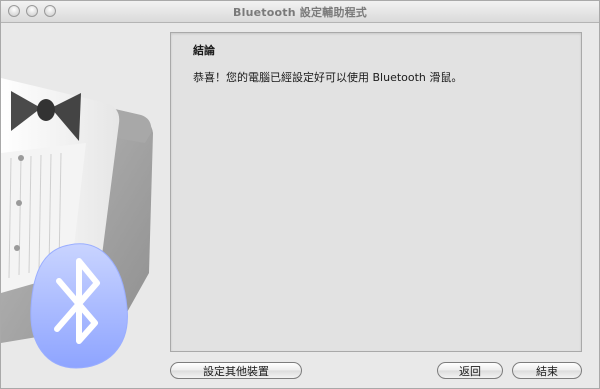  Describe the element at coordinates (236, 370) in the screenshot. I see `setup-another-device-button: 設定其他裝置` at that location.